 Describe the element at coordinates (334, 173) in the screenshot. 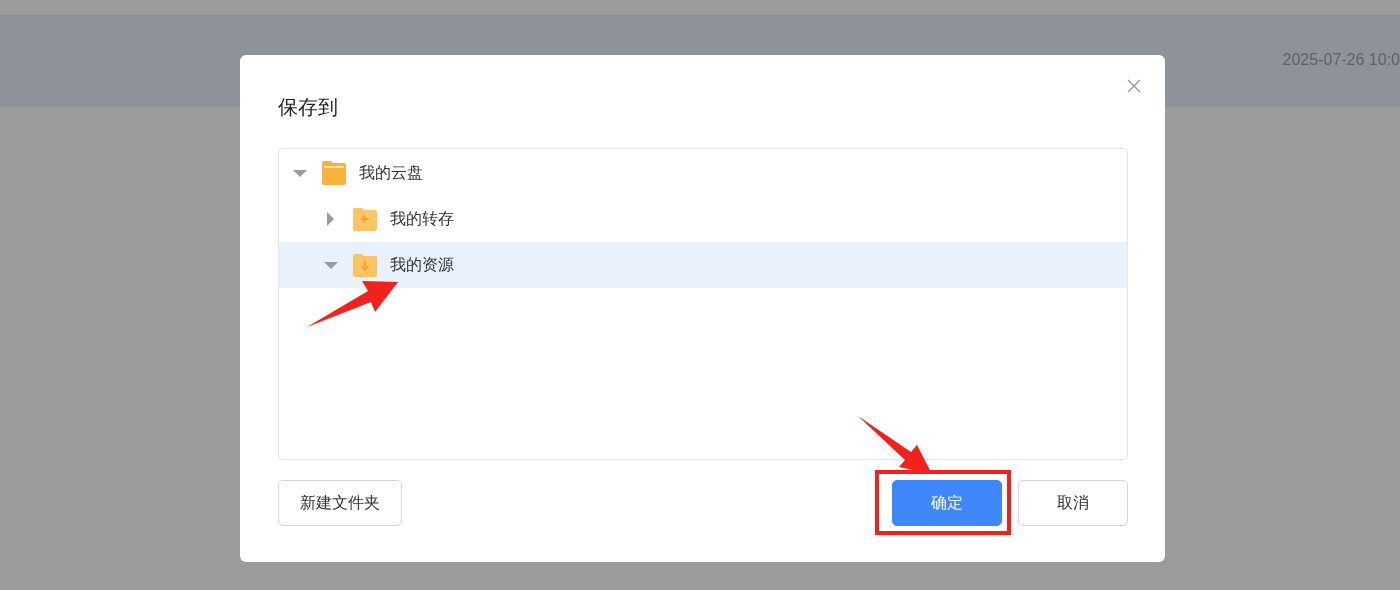

I see `folder-icon` at that location.